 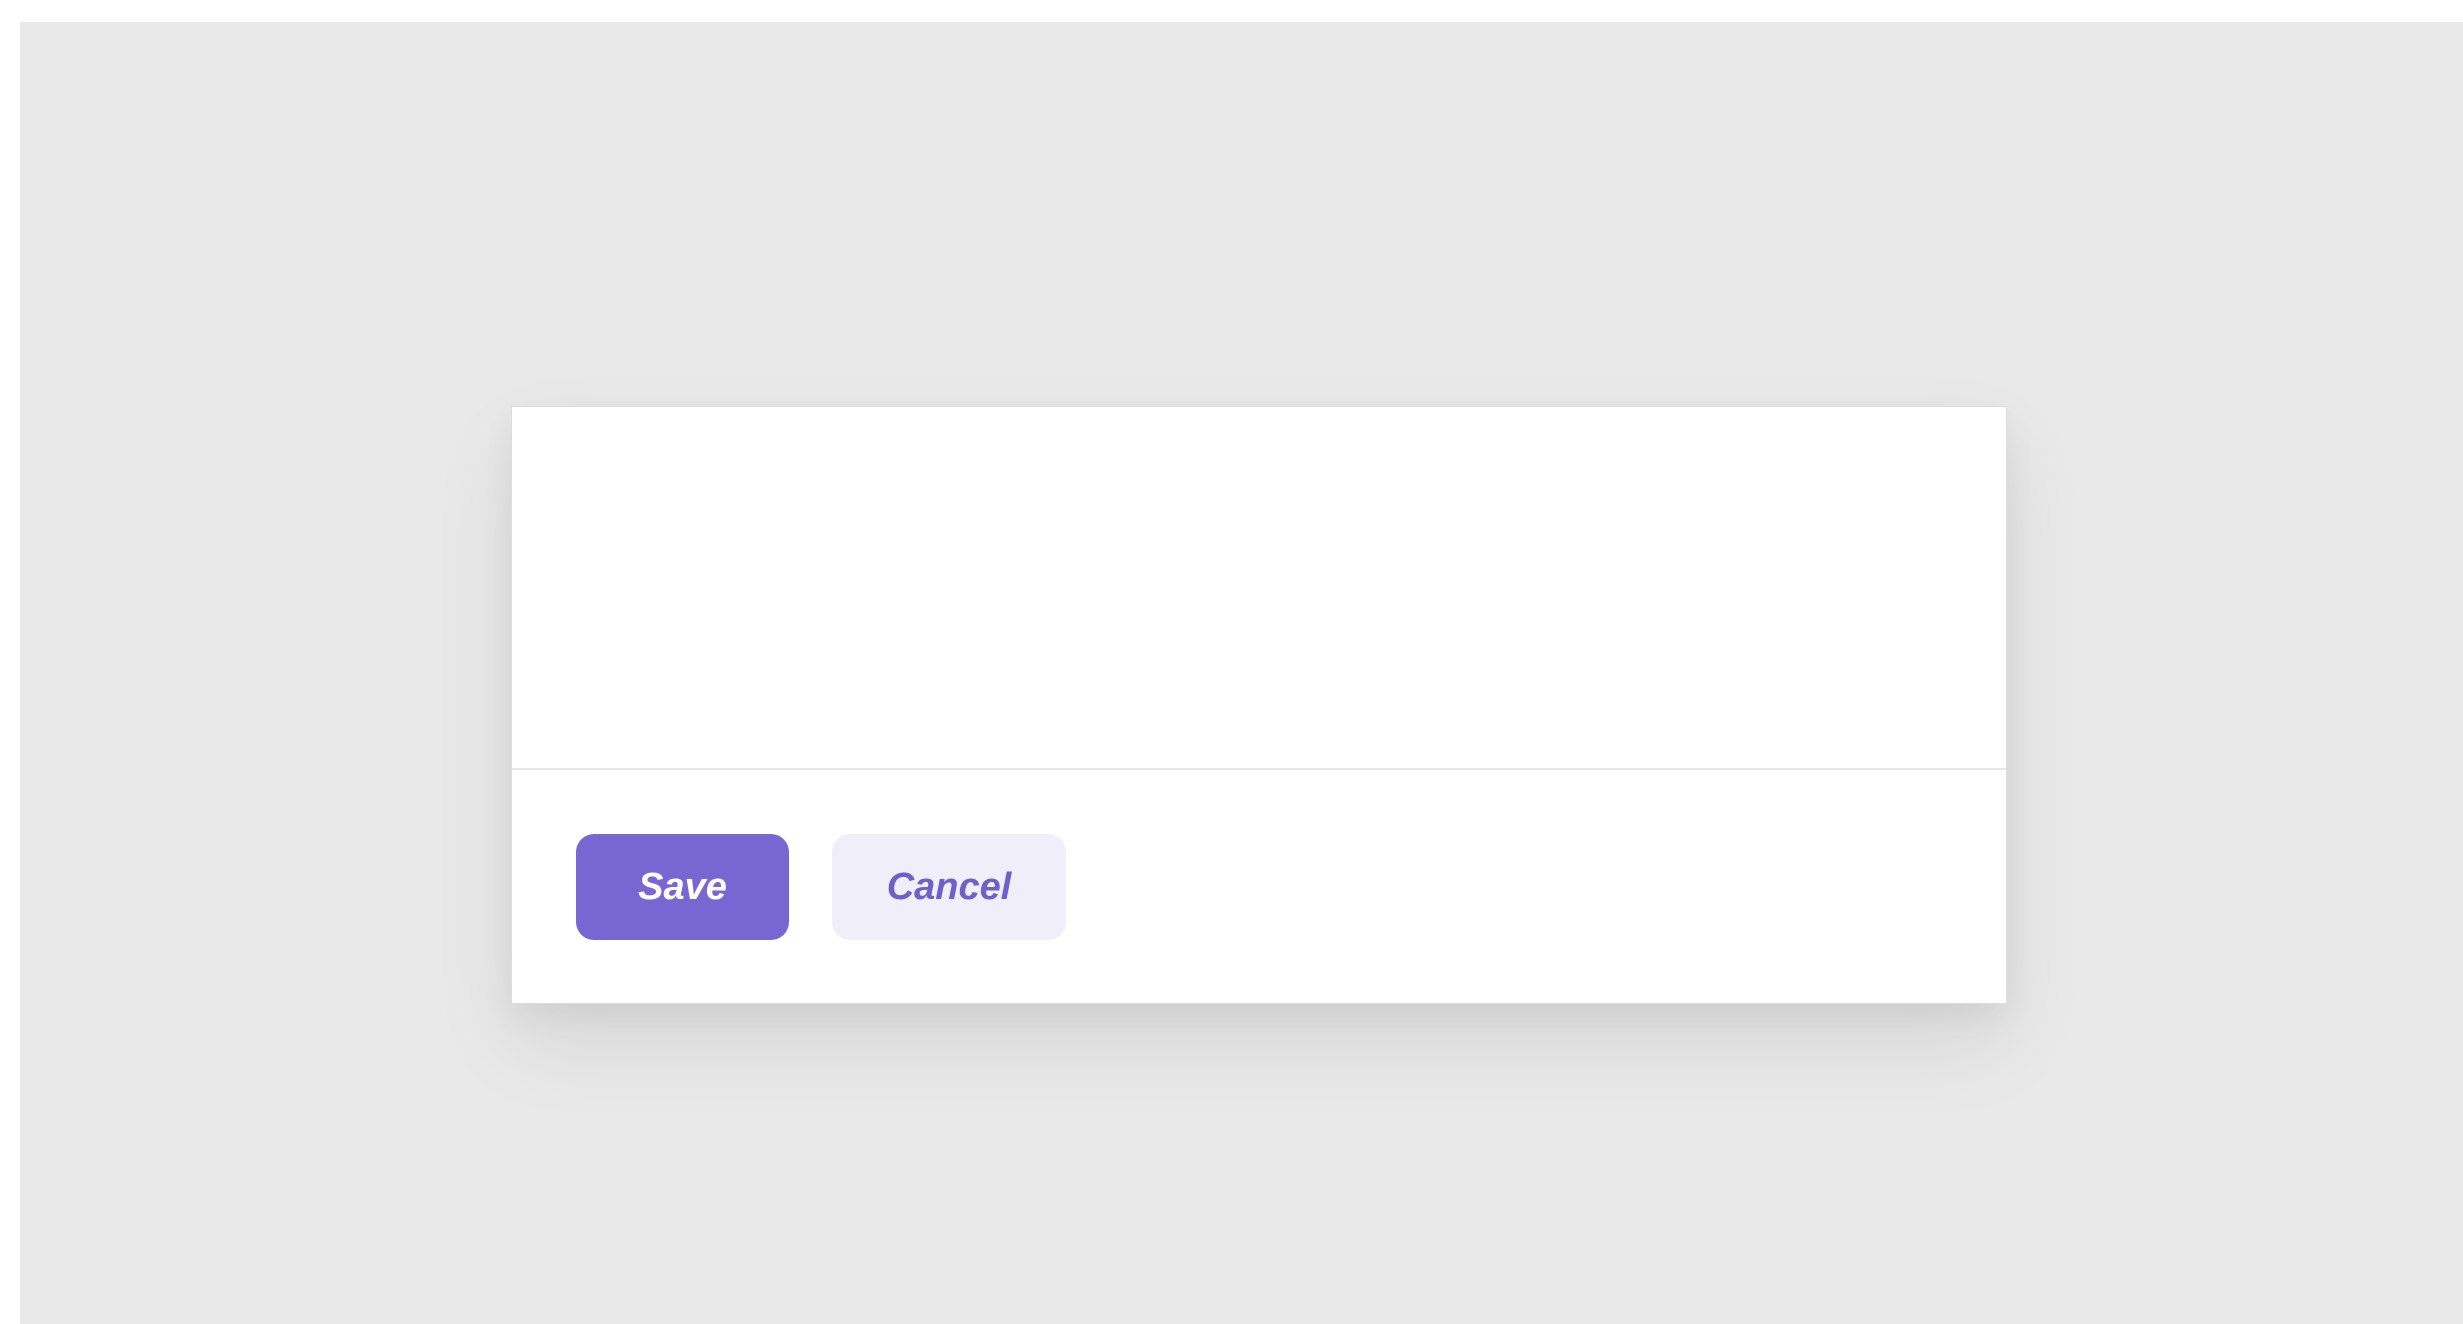 What do you see at coordinates (949, 887) in the screenshot?
I see `cancel-button: Cancel` at bounding box center [949, 887].